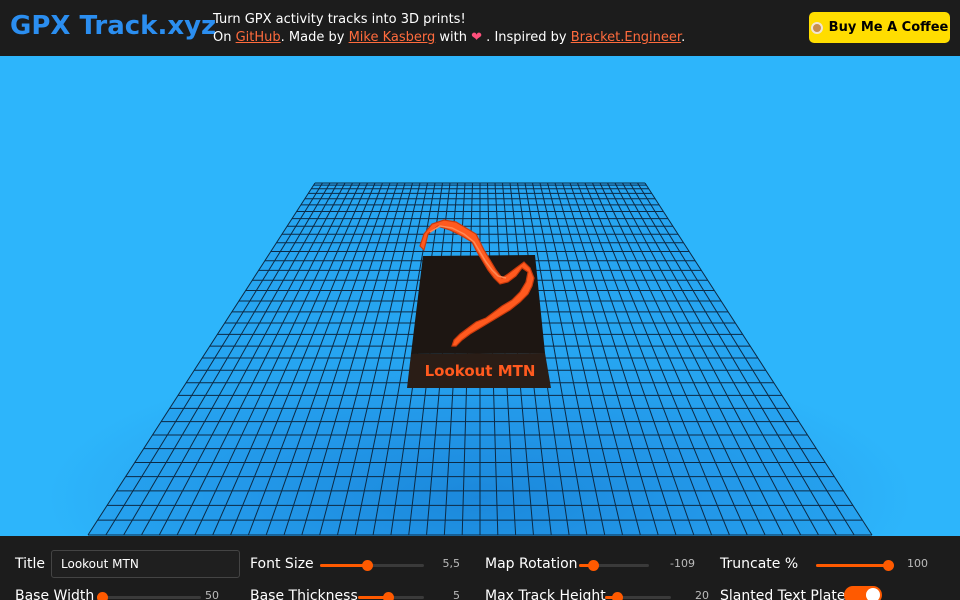 This screenshot has height=600, width=960. Describe the element at coordinates (314, 37) in the screenshot. I see `credits-made-by: . Made by` at that location.